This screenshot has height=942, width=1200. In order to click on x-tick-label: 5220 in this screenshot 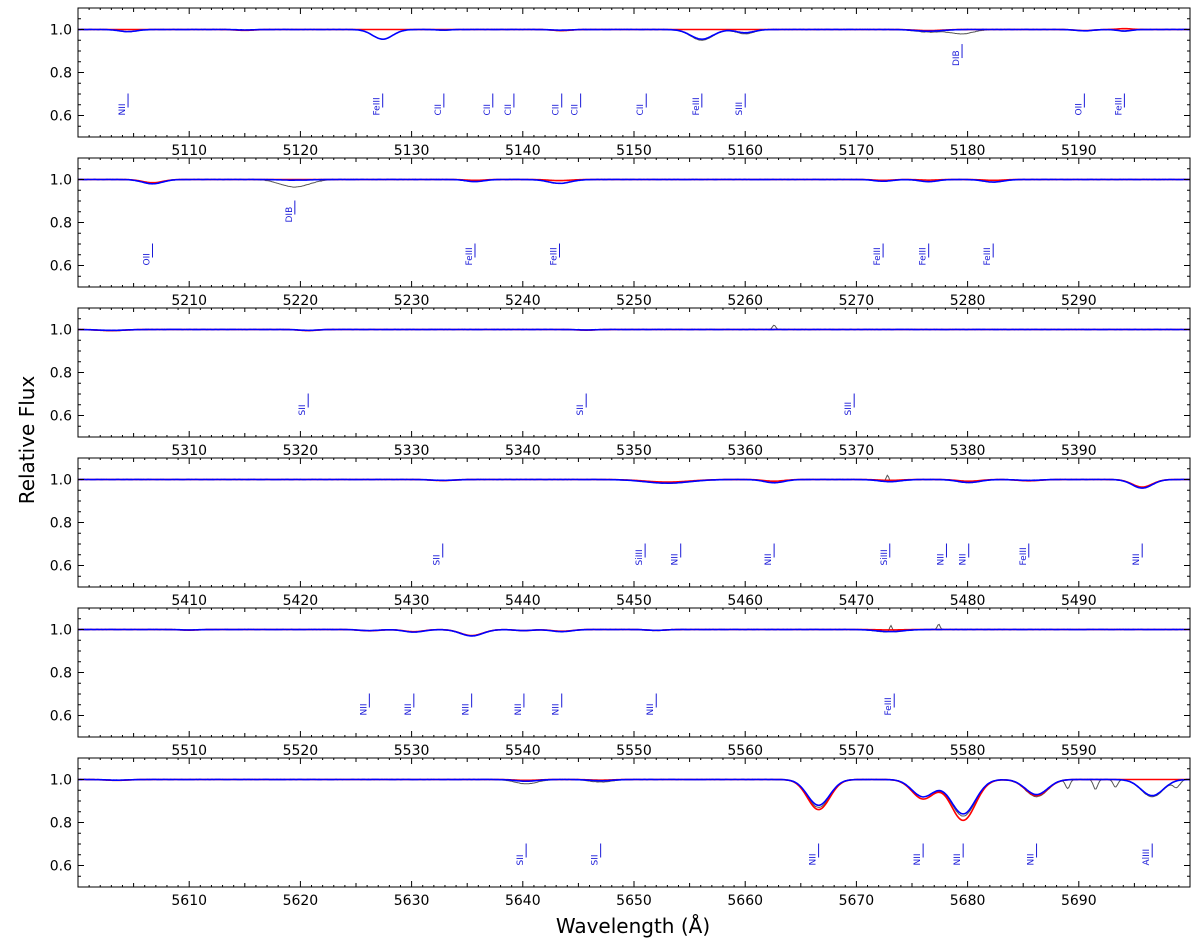, I will do `click(301, 301)`.